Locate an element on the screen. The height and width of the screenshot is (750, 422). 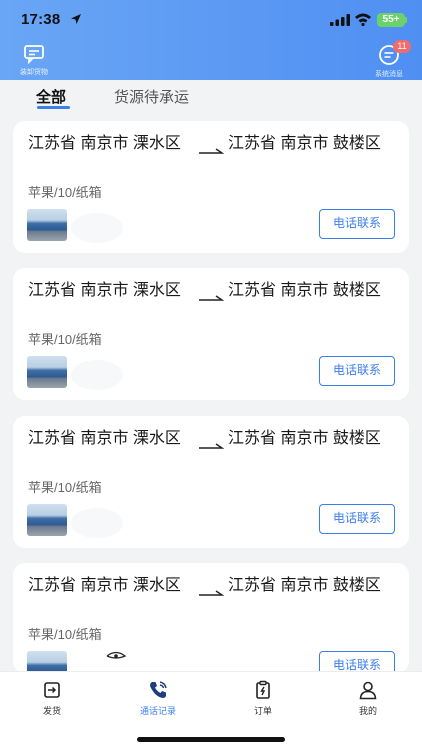
status-bar: 17:38 55+ is located at coordinates (211, 20).